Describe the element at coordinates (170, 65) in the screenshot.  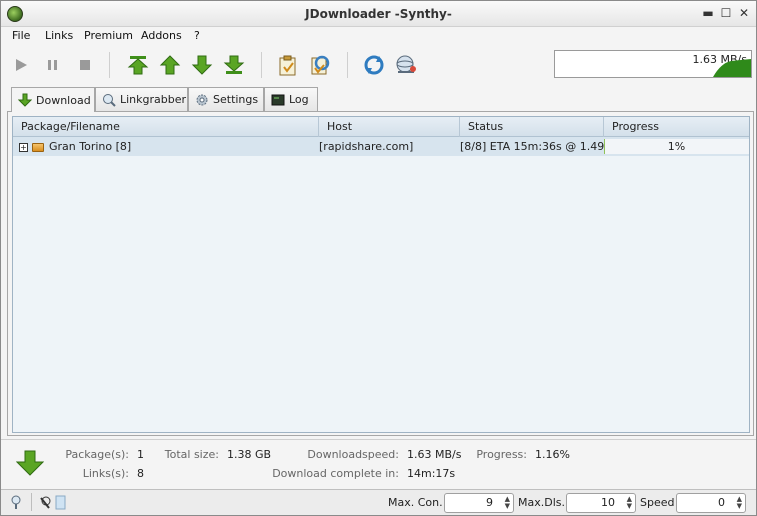
I see `move-up-icon` at that location.